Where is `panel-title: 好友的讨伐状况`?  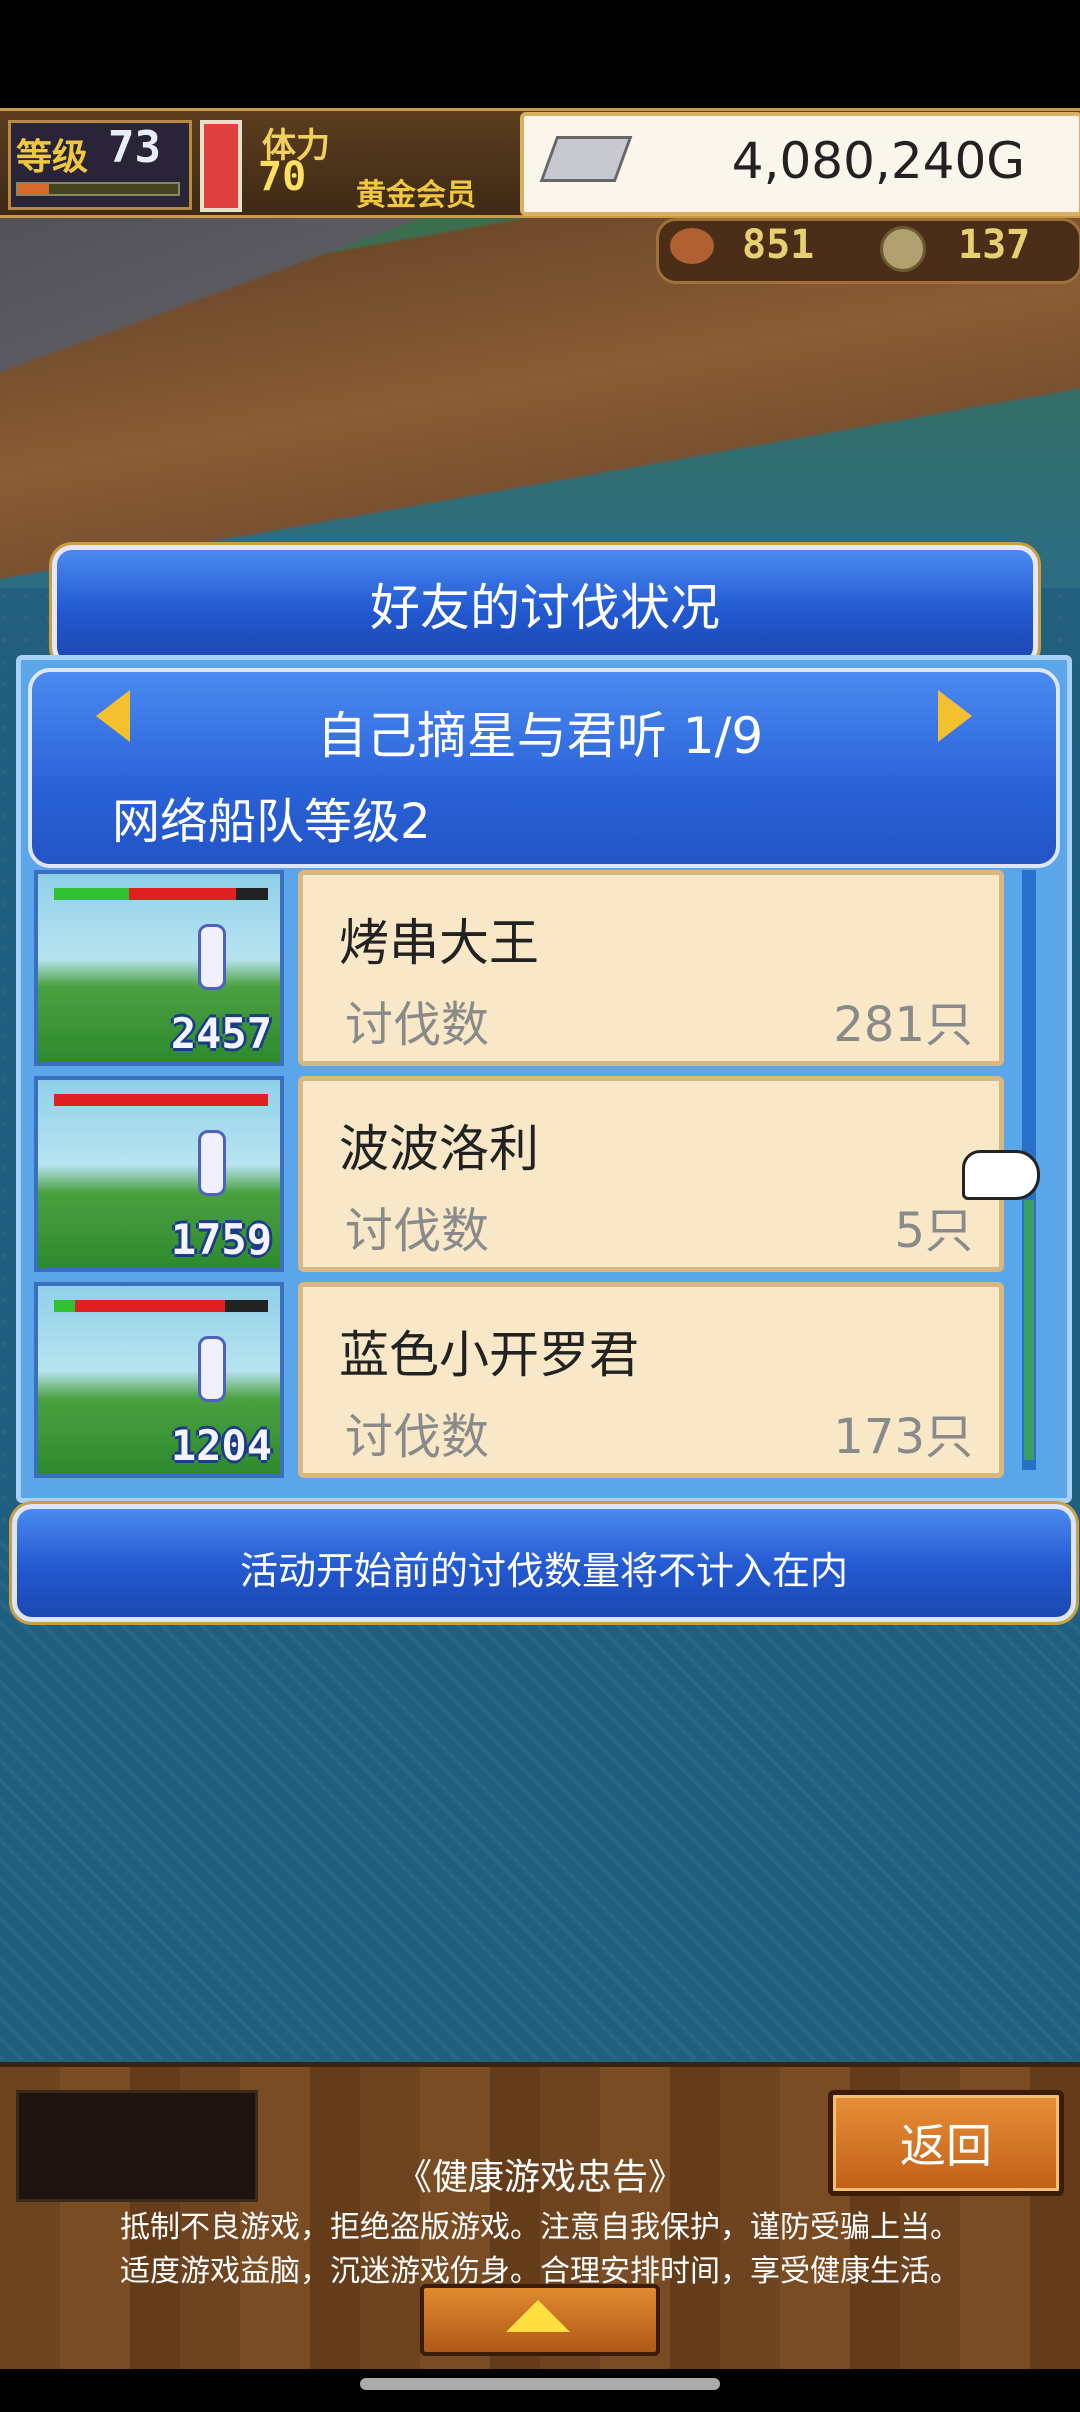 panel-title: 好友的讨伐状况 is located at coordinates (545, 608).